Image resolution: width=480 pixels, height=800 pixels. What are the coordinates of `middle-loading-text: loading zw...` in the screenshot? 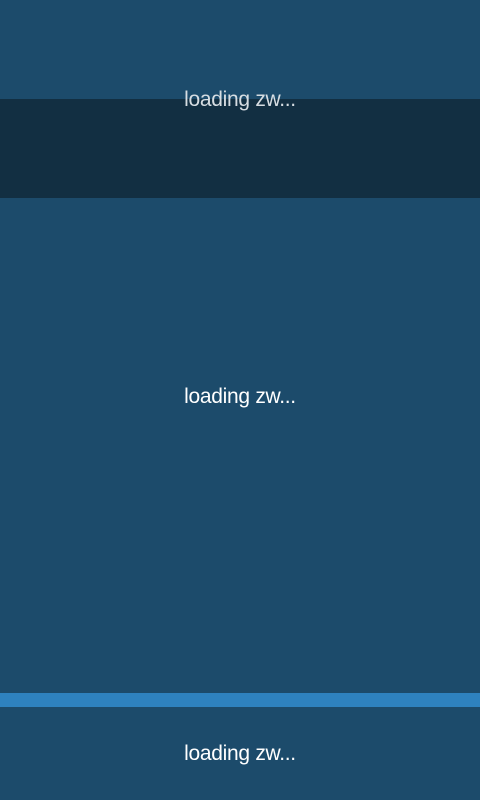 It's located at (240, 396).